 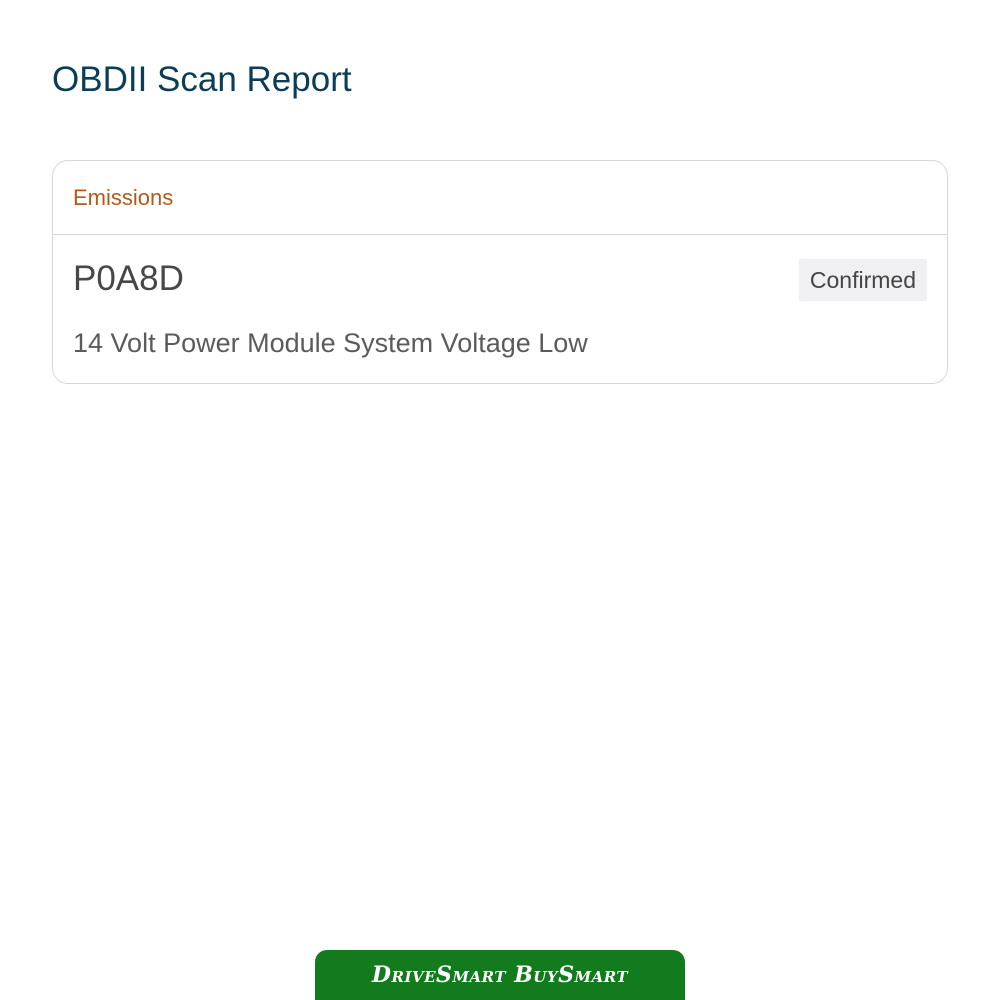 What do you see at coordinates (128, 278) in the screenshot?
I see `dtc-code: P0A8D` at bounding box center [128, 278].